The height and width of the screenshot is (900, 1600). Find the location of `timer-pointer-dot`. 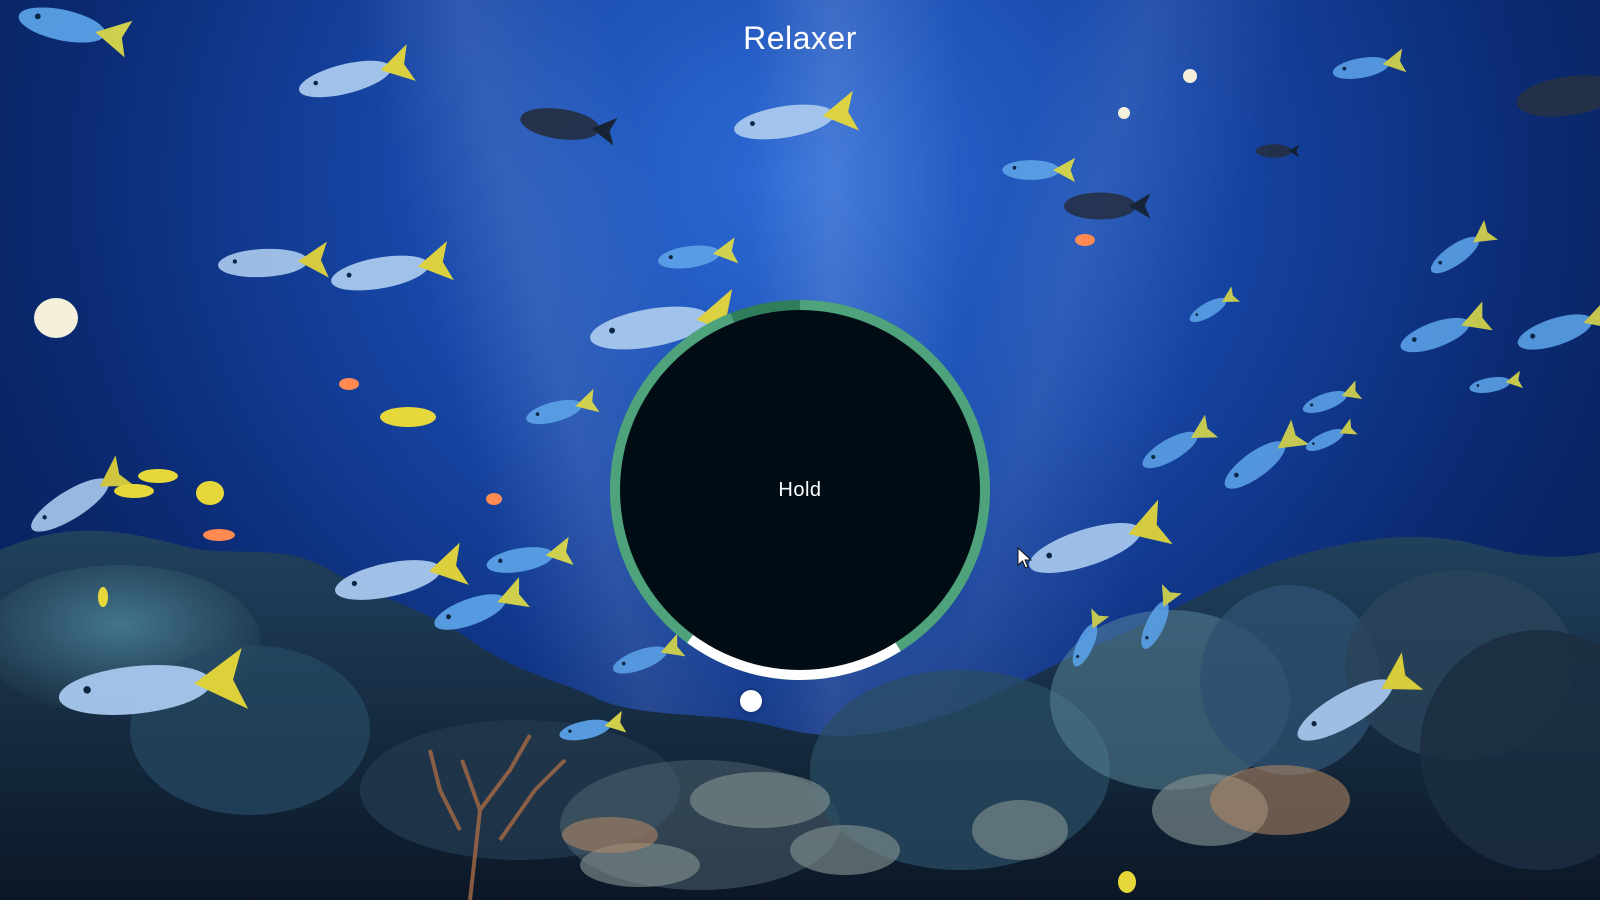

timer-pointer-dot is located at coordinates (751, 701).